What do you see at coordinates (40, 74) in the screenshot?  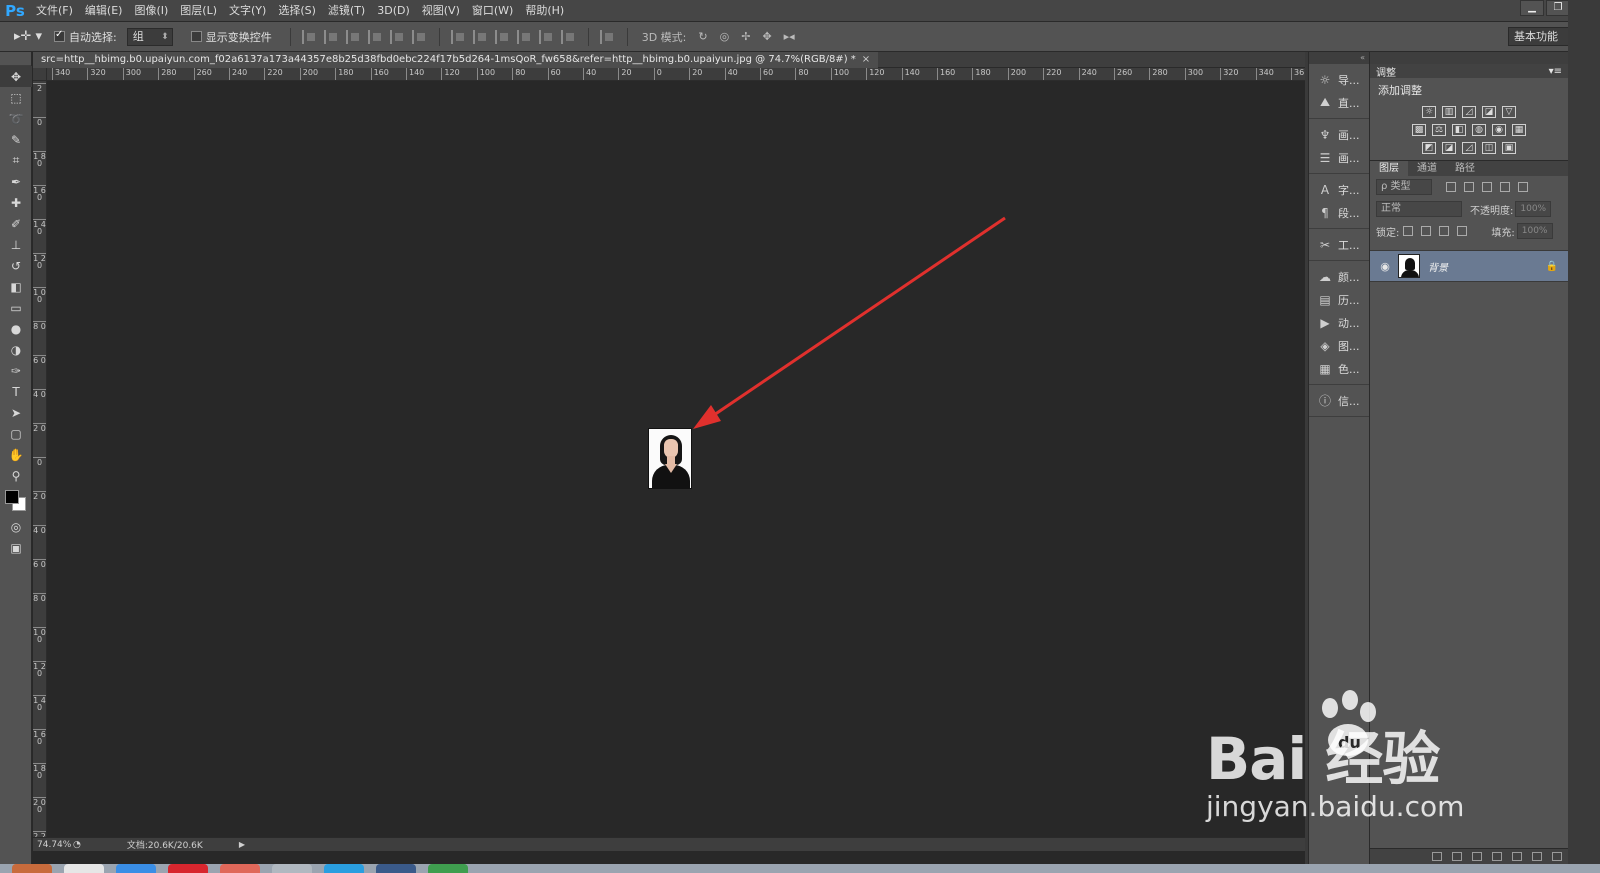 I see `ruler-origin` at bounding box center [40, 74].